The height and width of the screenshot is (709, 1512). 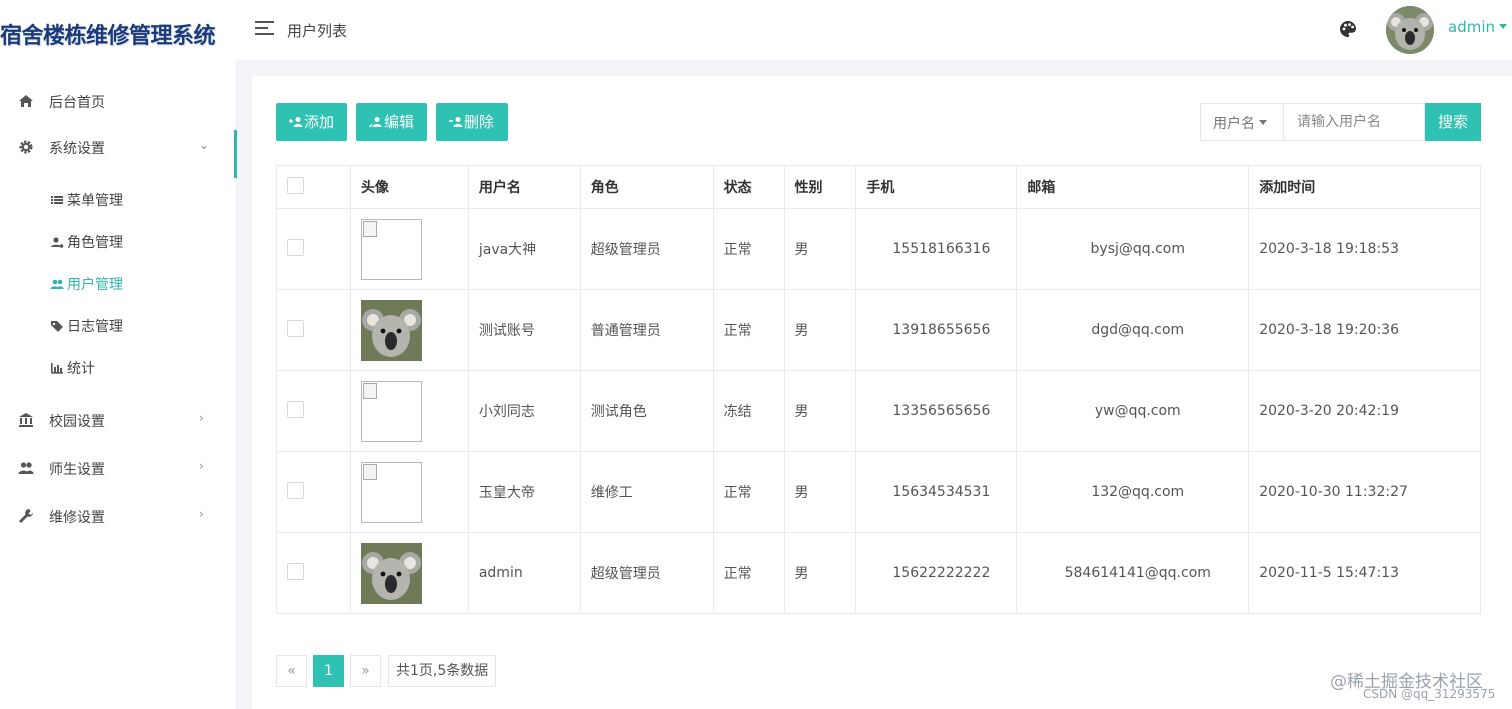 I want to click on sidebar-item-label: 后台首页, so click(x=77, y=103).